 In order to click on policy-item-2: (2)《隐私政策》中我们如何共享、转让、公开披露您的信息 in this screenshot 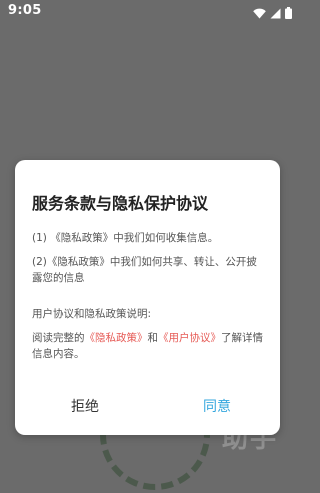, I will do `click(144, 270)`.